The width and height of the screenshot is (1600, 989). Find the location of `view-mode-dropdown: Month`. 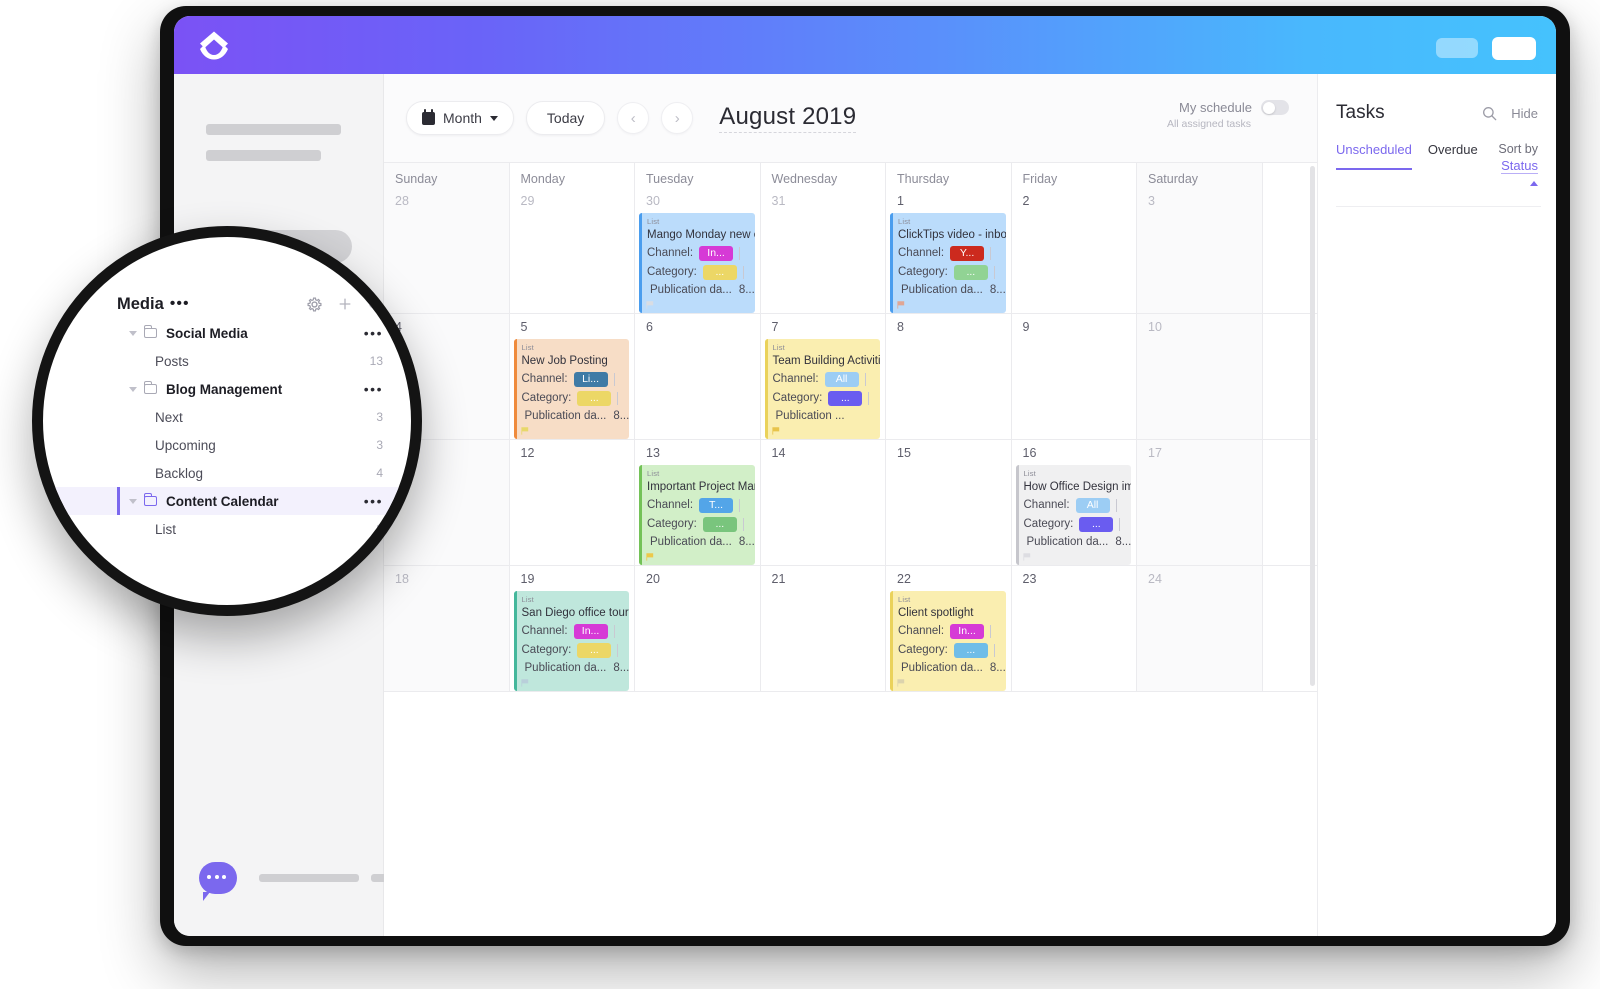

view-mode-dropdown: Month is located at coordinates (460, 118).